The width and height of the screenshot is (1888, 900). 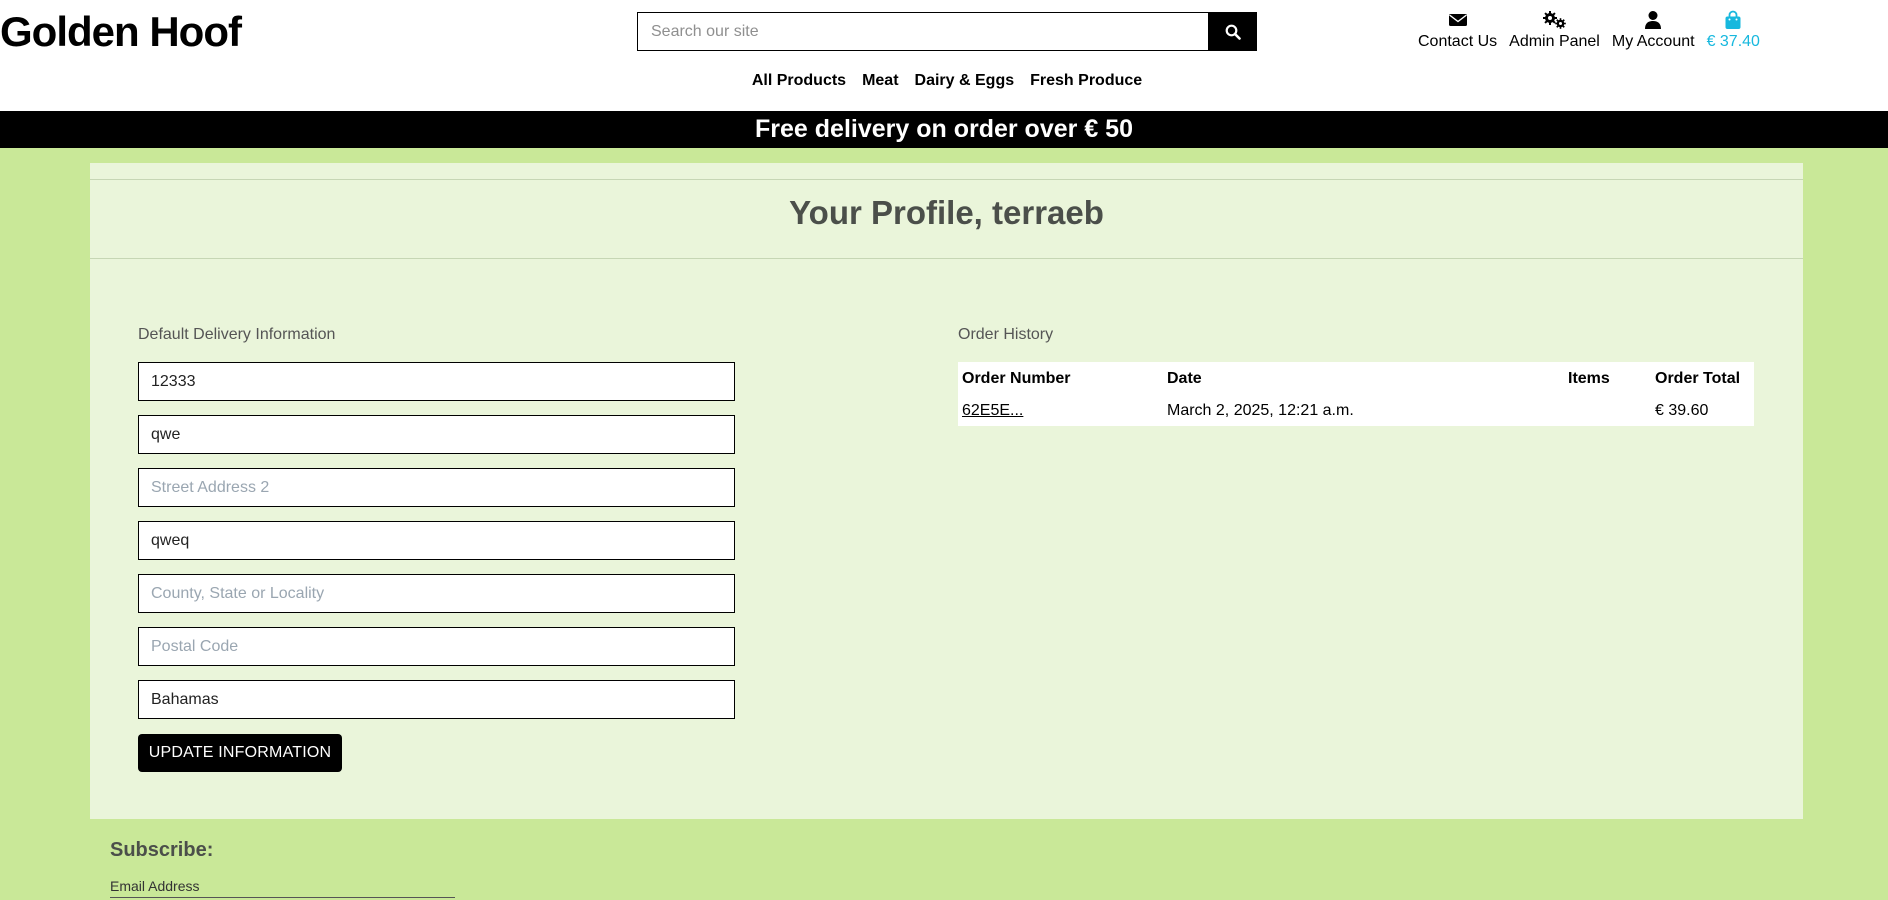 What do you see at coordinates (1086, 81) in the screenshot?
I see `menu-fresh-produce: Fresh Produce` at bounding box center [1086, 81].